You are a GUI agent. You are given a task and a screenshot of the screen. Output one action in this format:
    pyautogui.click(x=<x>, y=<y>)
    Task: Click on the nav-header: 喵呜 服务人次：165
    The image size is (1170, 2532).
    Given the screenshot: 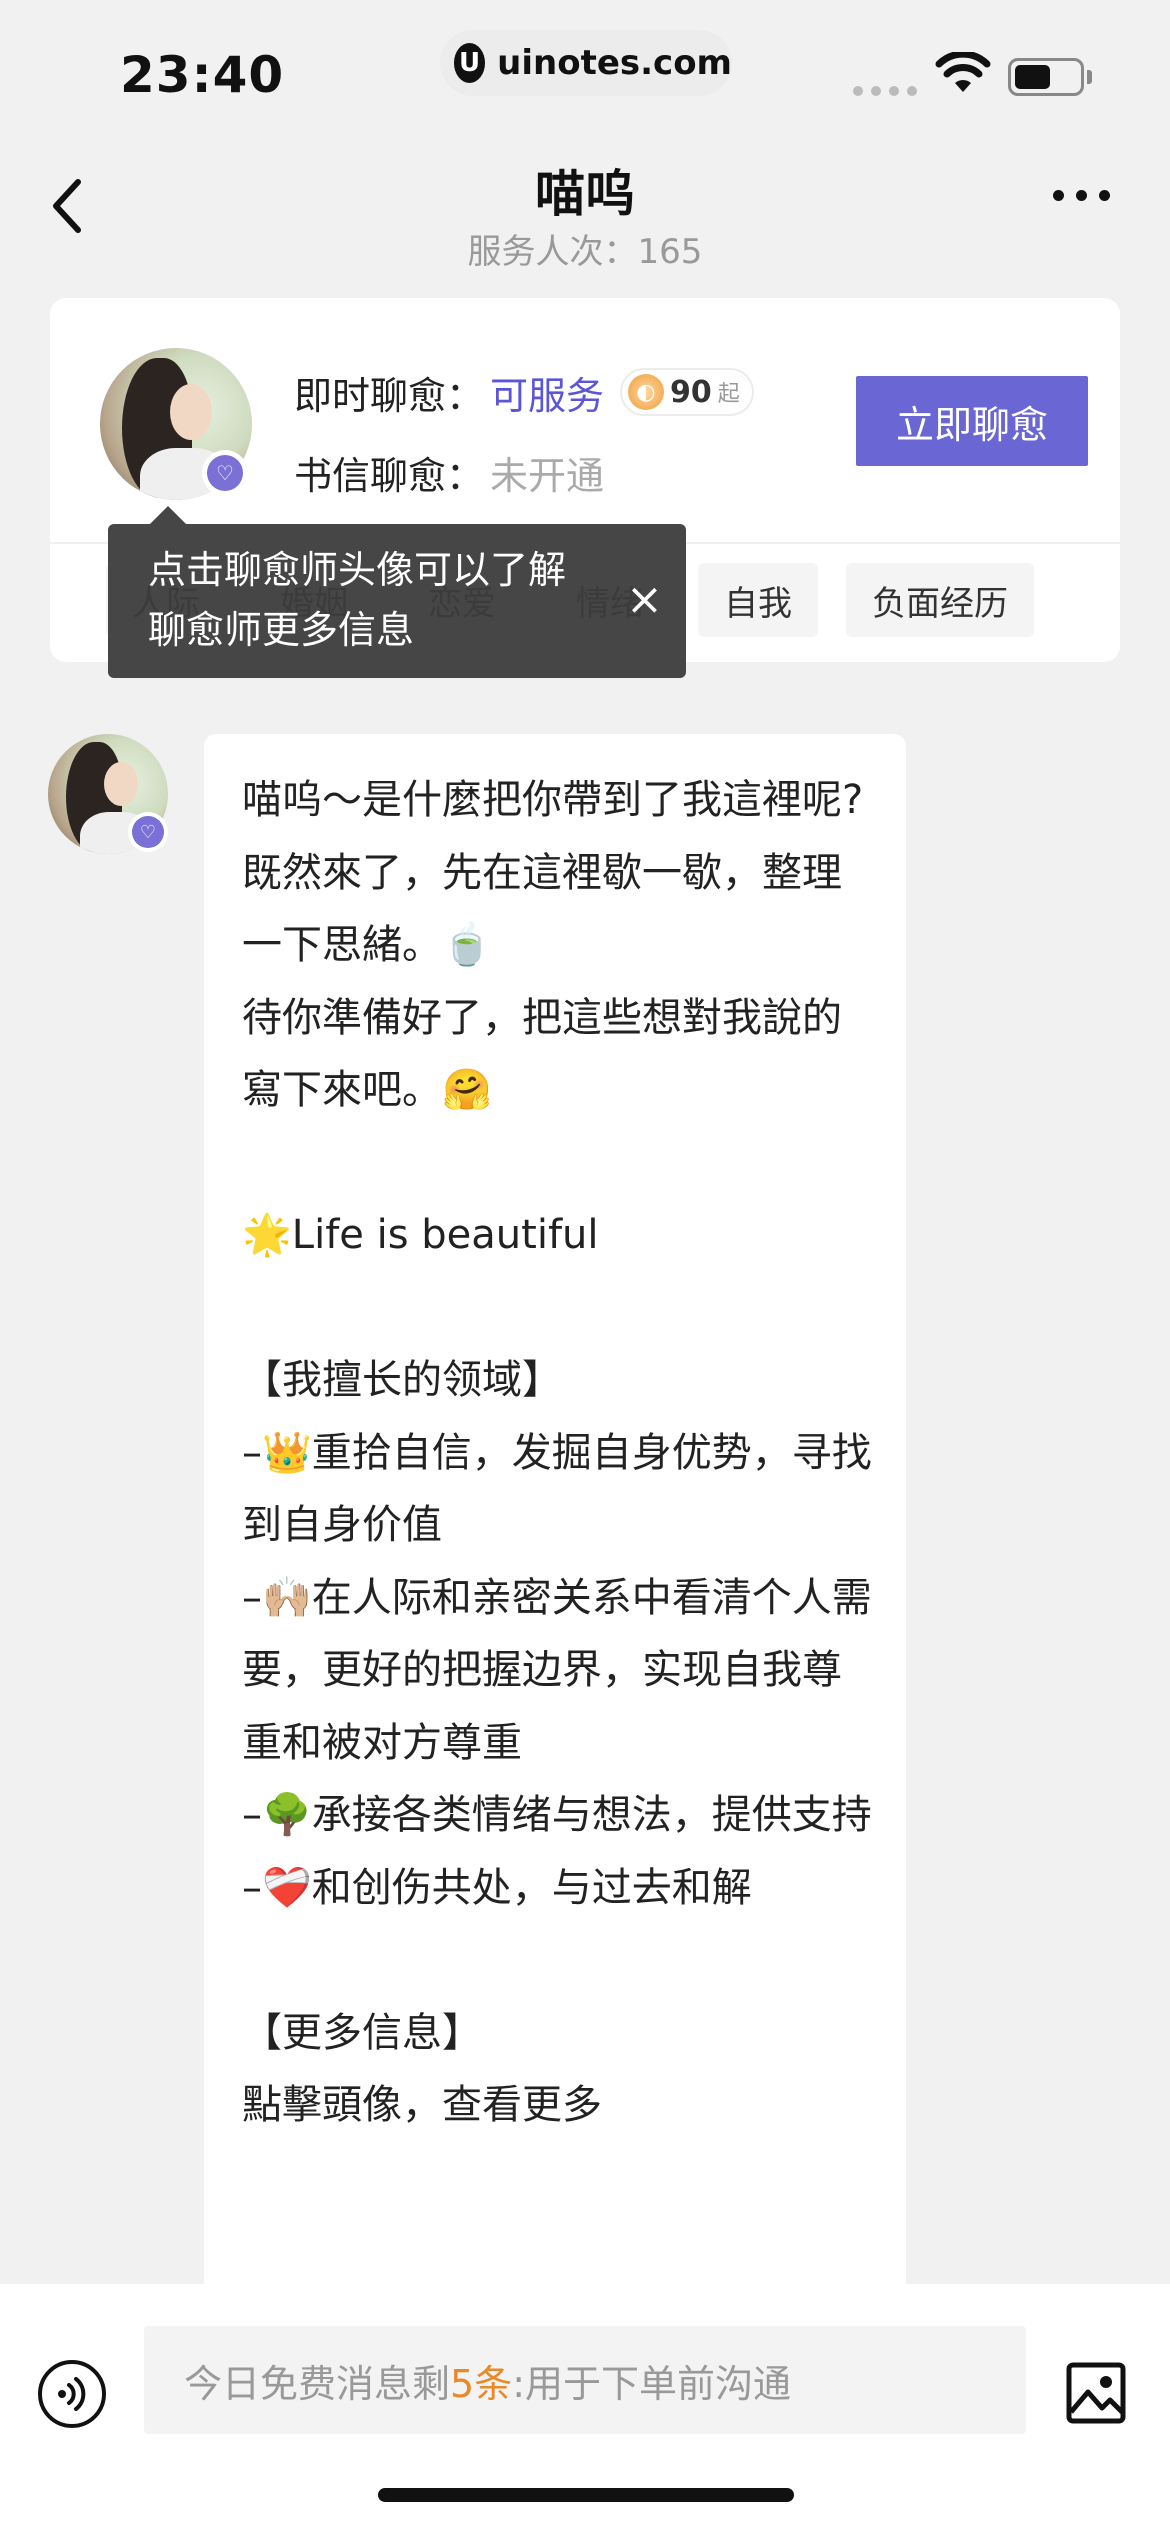 What is the action you would take?
    pyautogui.click(x=585, y=210)
    